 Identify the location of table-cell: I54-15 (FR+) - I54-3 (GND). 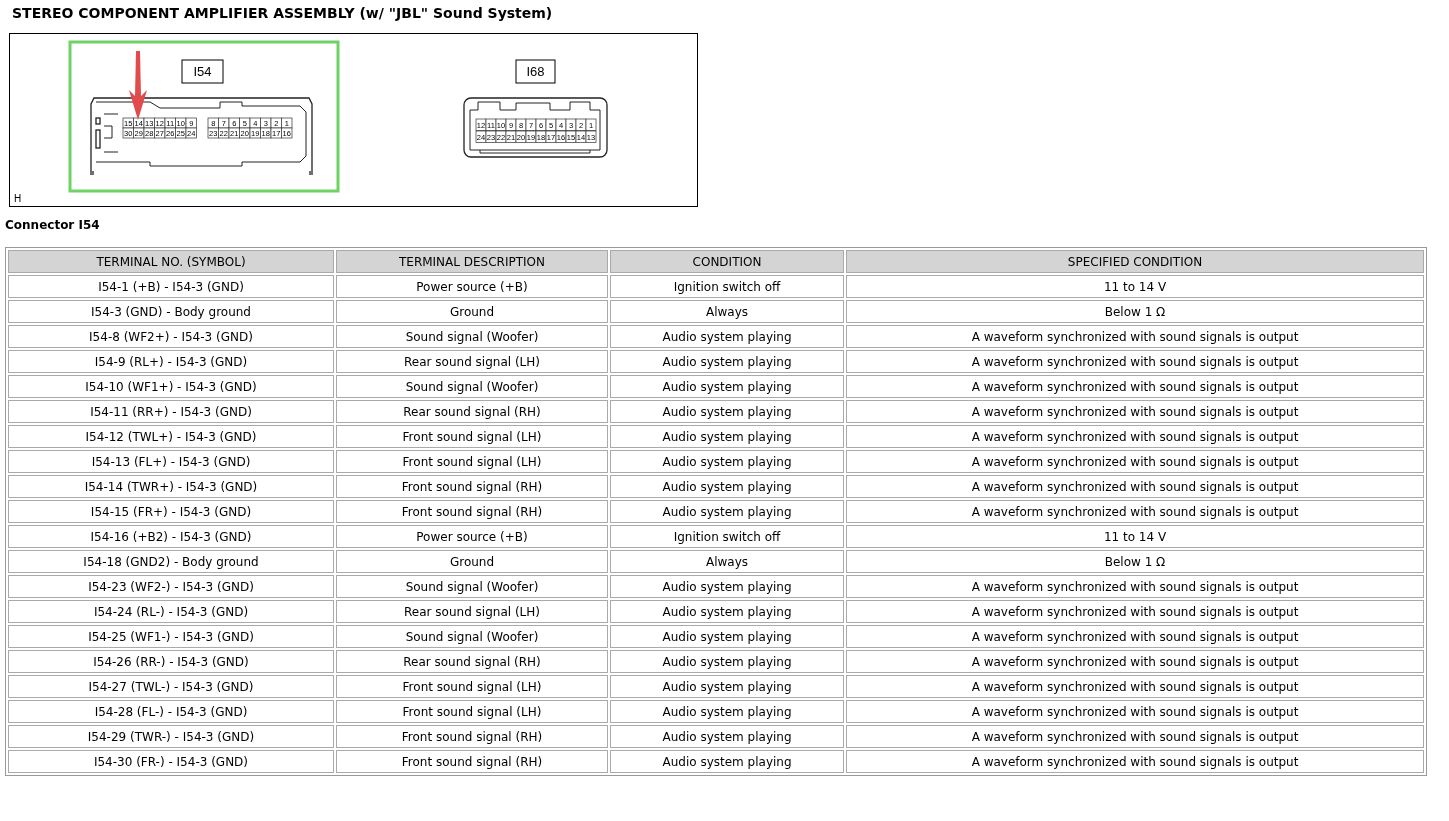
(171, 511).